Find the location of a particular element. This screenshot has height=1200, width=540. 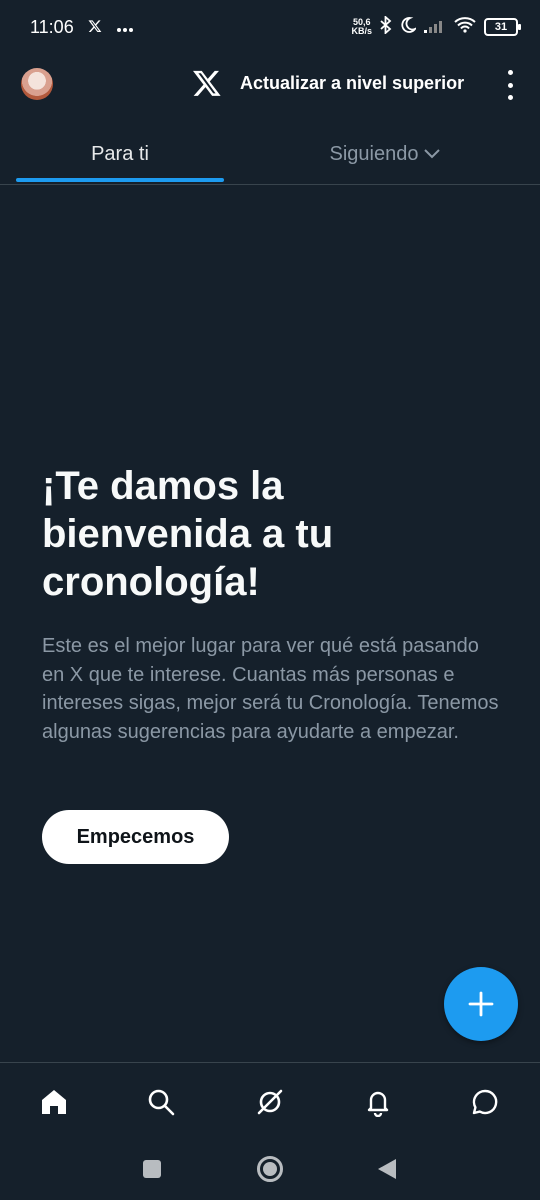

home-system-icon is located at coordinates (270, 1169).